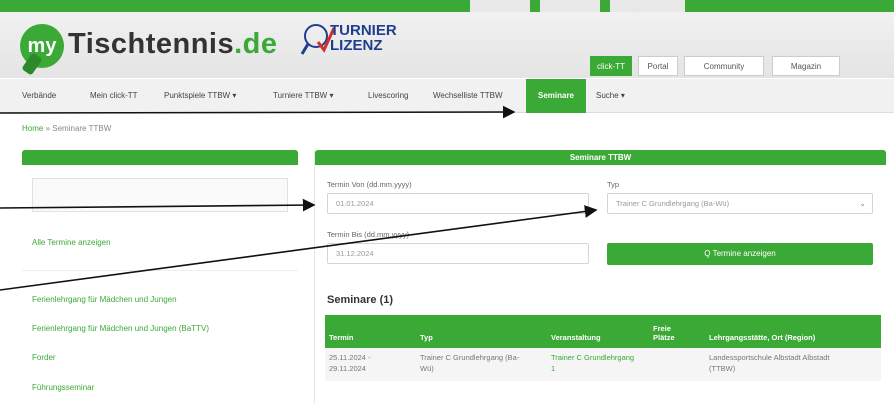 This screenshot has width=894, height=403. Describe the element at coordinates (158, 205) in the screenshot. I see `arrow-to-date-input` at that location.